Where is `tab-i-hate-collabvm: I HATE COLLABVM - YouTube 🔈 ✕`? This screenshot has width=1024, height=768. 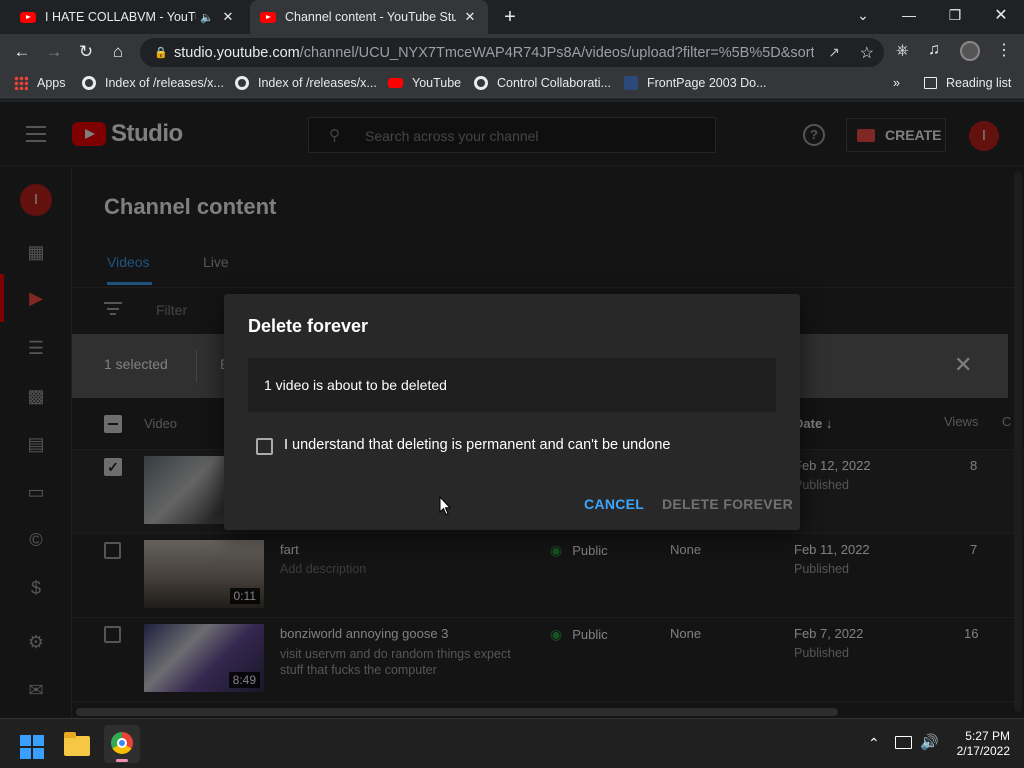 tab-i-hate-collabvm: I HATE COLLABVM - YouTube 🔈 ✕ is located at coordinates (128, 17).